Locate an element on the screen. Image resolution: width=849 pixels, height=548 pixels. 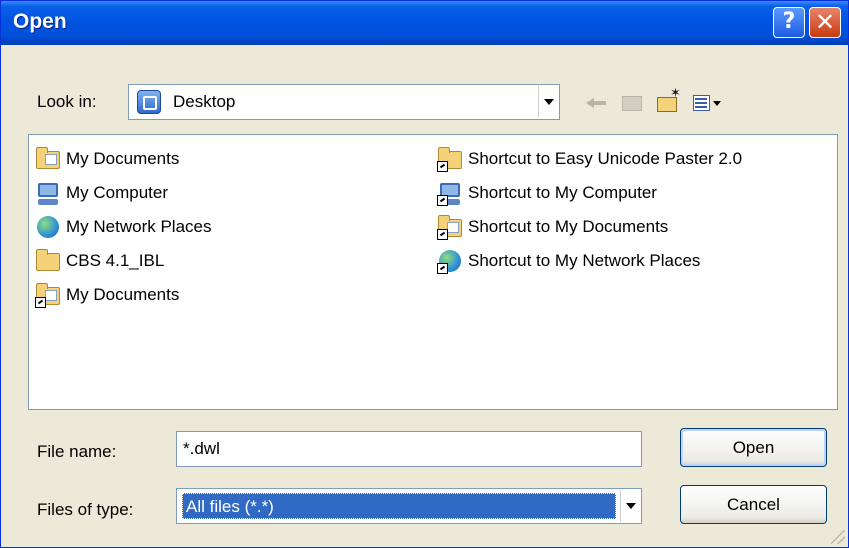
view-menu-icon is located at coordinates (709, 102).